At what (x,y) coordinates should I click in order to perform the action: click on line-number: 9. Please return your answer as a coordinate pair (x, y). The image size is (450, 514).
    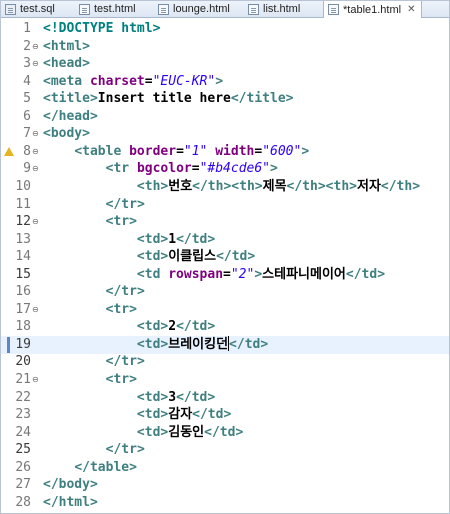
    Looking at the image, I should click on (27, 169).